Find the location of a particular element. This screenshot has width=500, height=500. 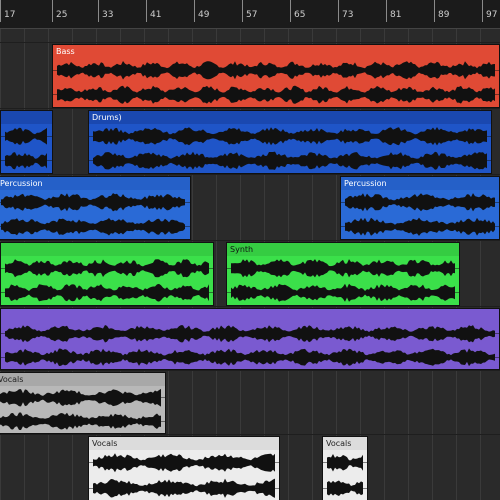

bar-marker: 65 is located at coordinates (297, 11).